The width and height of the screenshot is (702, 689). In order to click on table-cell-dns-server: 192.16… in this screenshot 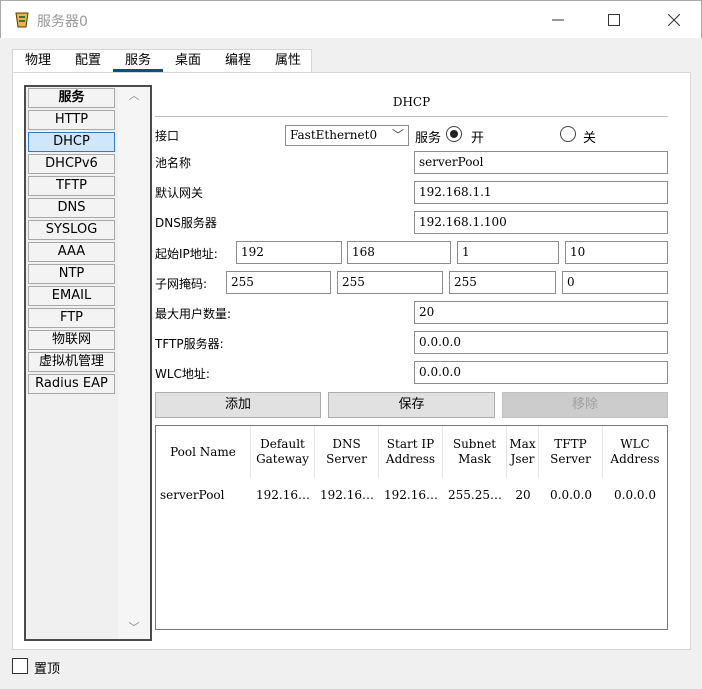, I will do `click(347, 497)`.